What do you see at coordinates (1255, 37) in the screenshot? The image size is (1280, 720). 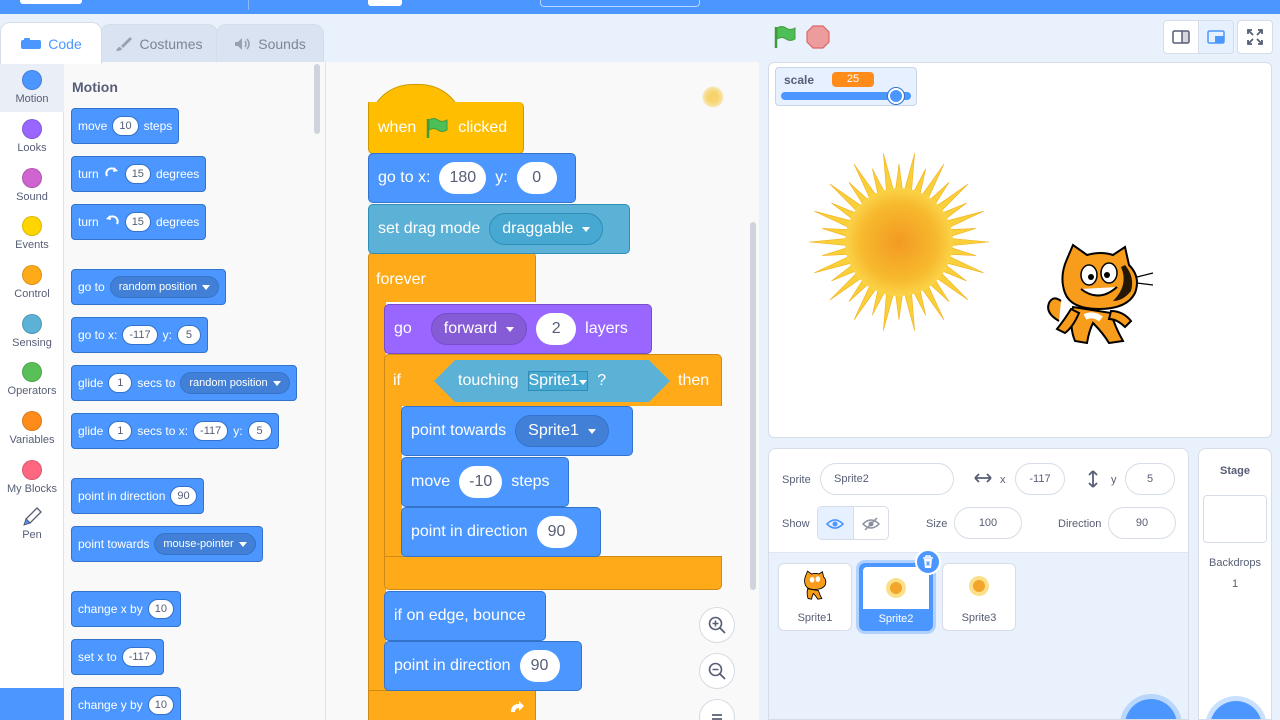 I see `fullscreen-button` at bounding box center [1255, 37].